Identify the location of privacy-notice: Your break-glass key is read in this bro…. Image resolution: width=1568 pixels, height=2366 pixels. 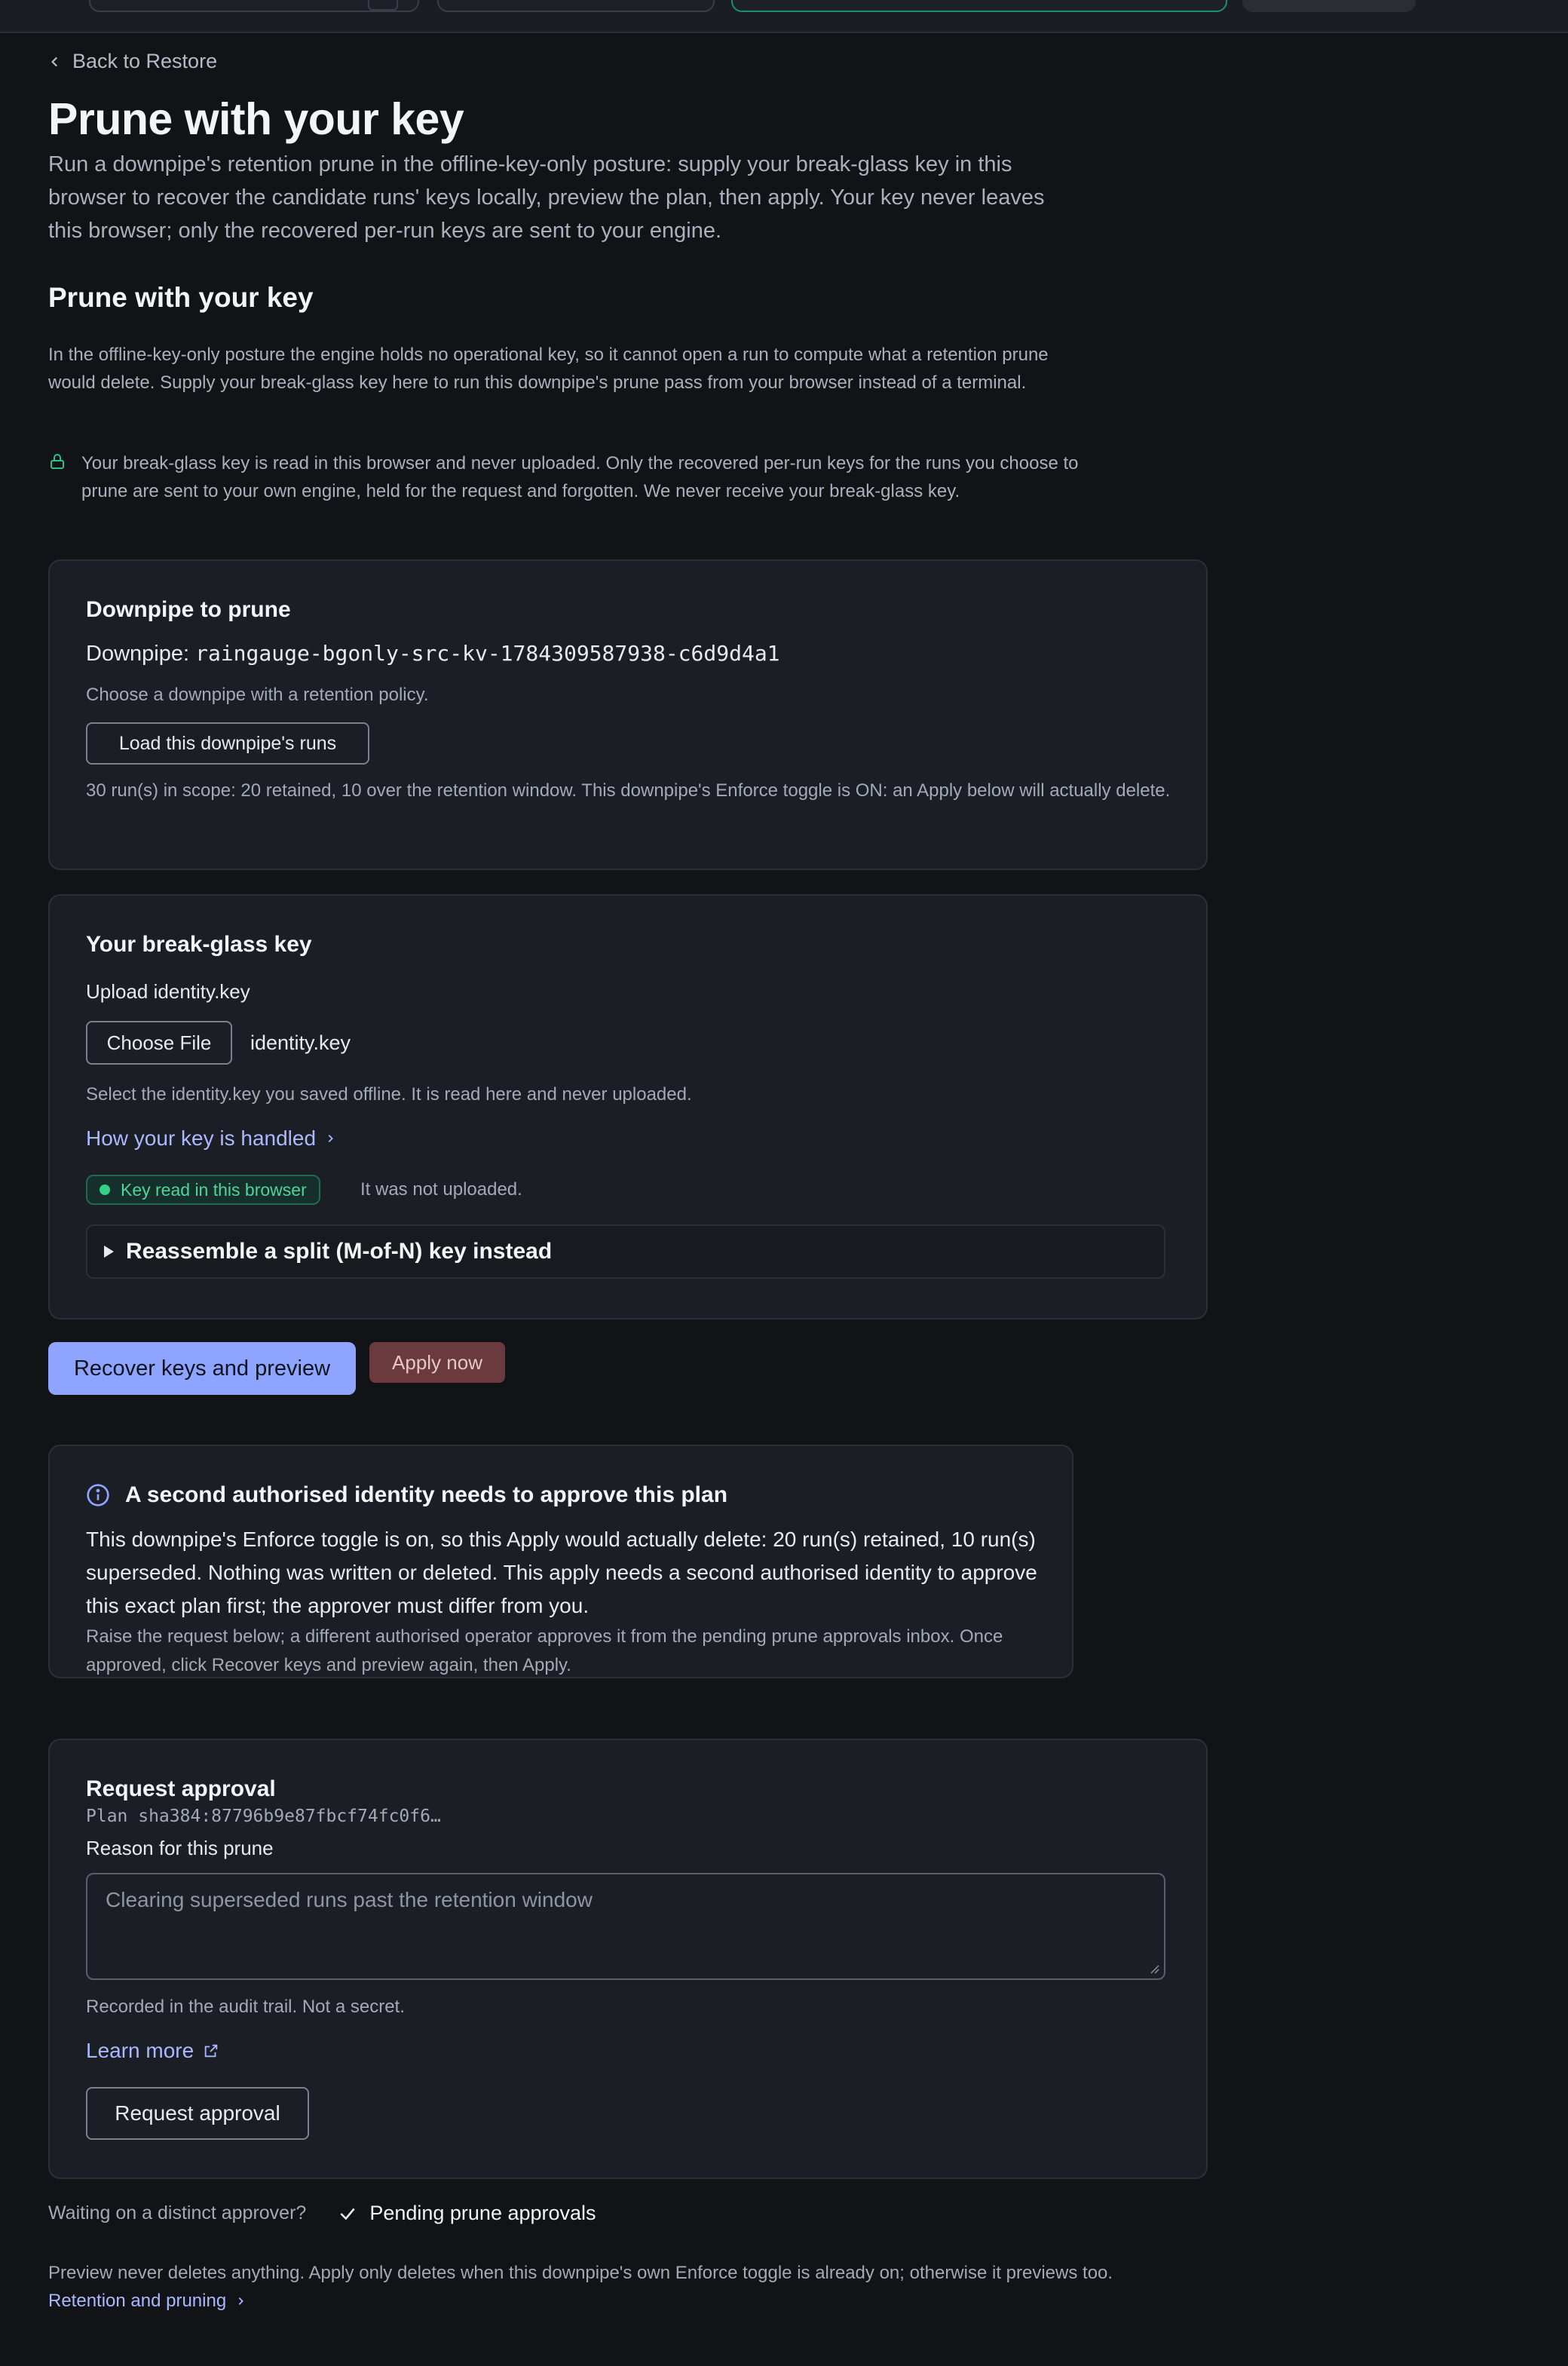
(568, 477).